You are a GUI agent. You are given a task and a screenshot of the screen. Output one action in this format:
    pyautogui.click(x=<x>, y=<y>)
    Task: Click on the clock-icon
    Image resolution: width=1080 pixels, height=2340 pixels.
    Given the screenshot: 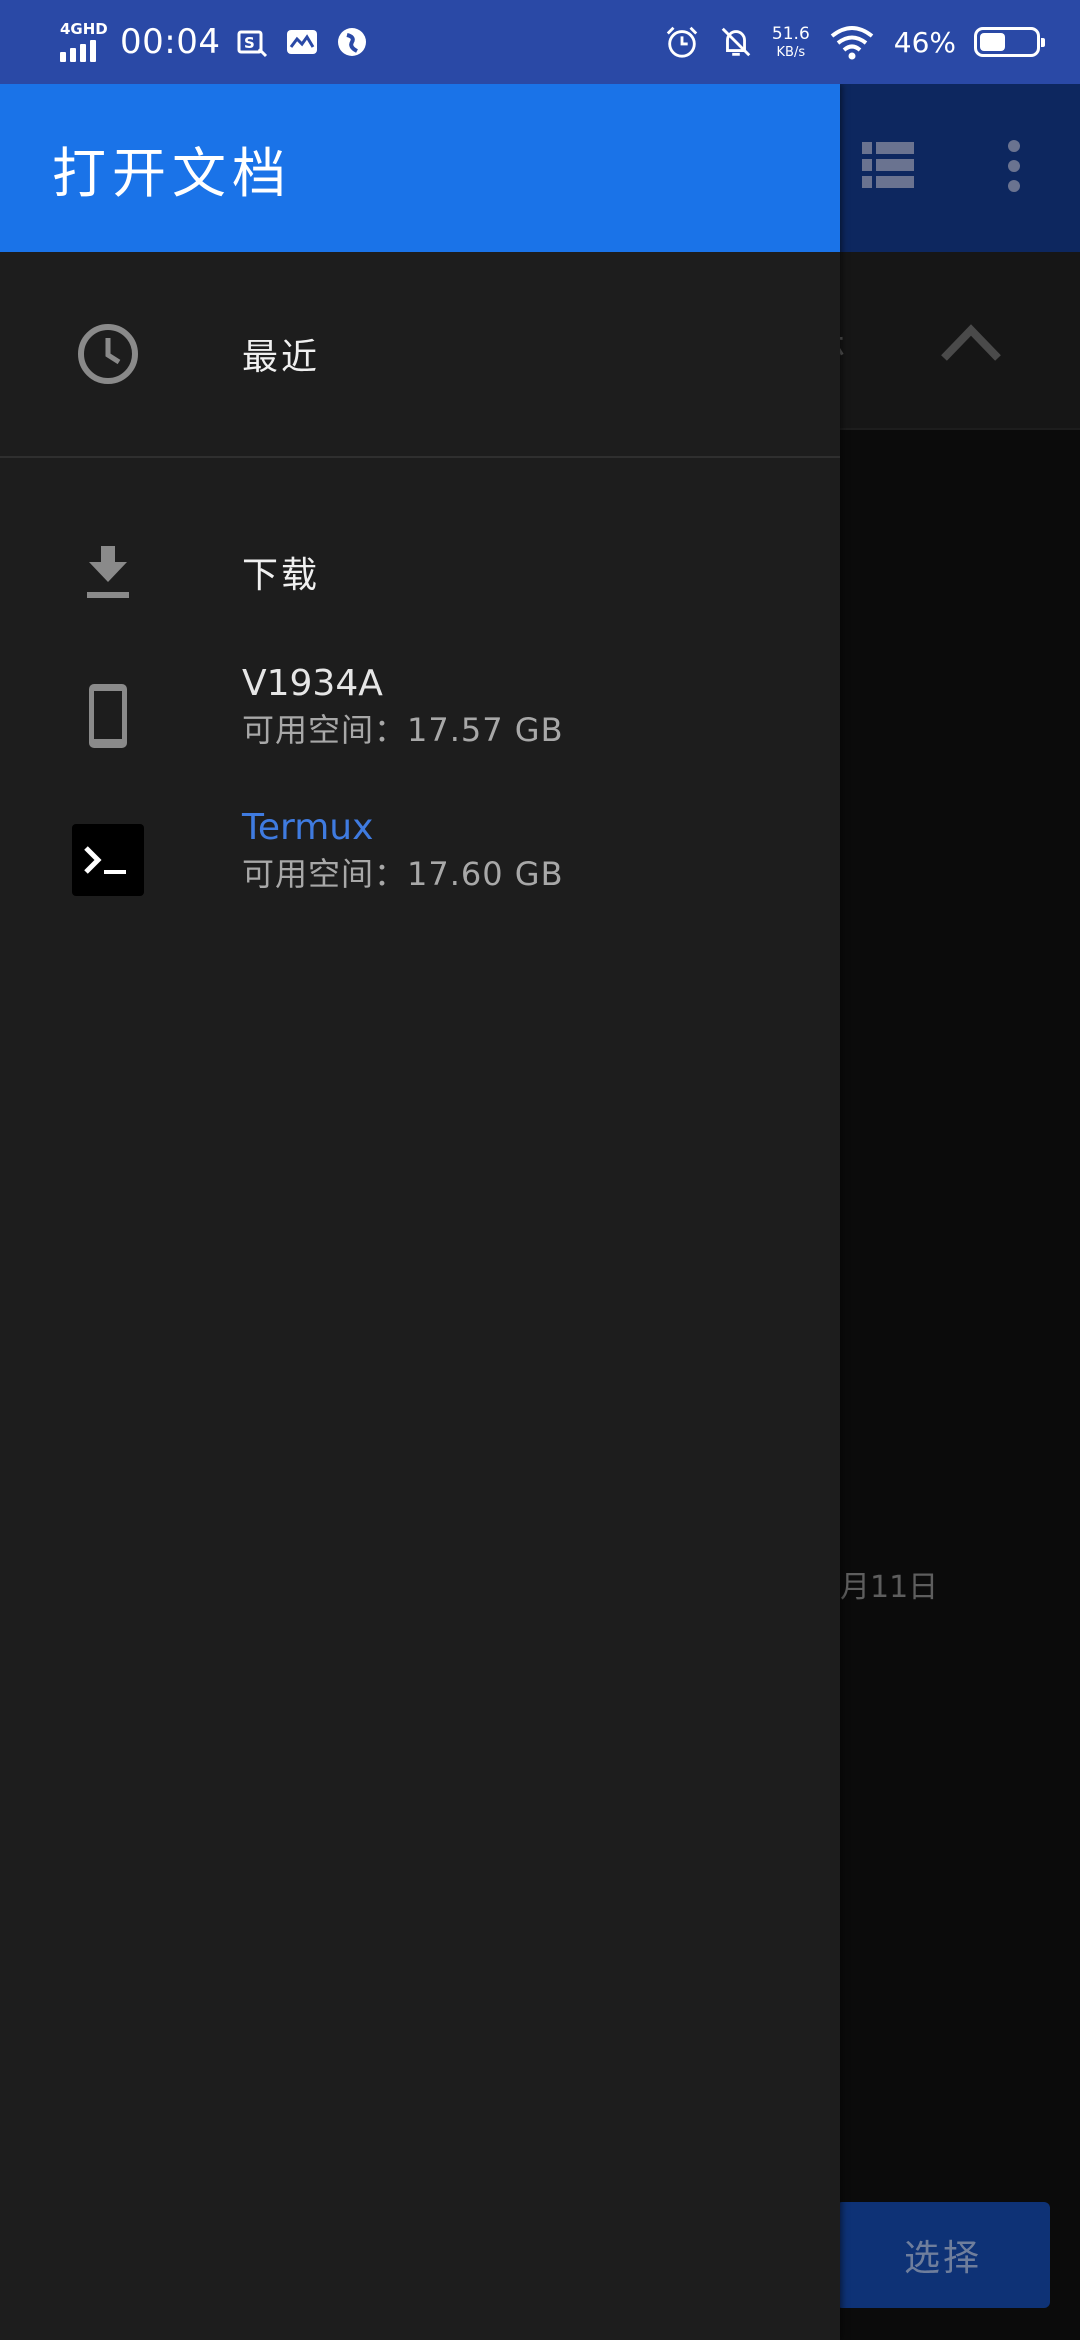 What is the action you would take?
    pyautogui.click(x=108, y=354)
    